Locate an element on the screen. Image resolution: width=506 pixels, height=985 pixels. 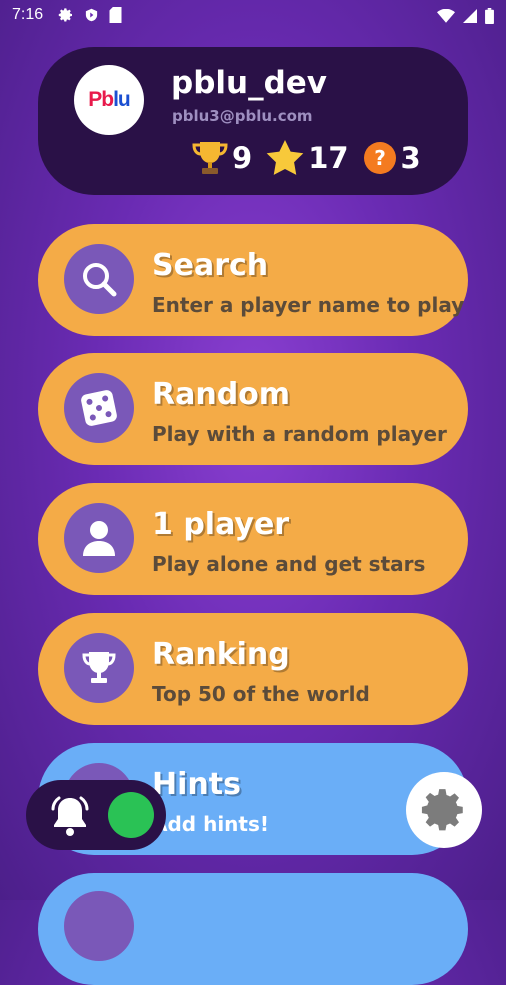
toggle-on-indicator is located at coordinates (131, 815).